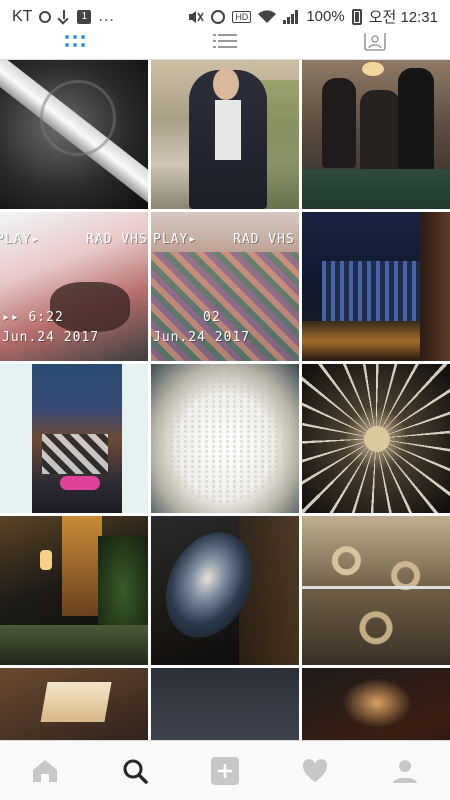  I want to click on app-notification-icon: 1, so click(84, 16).